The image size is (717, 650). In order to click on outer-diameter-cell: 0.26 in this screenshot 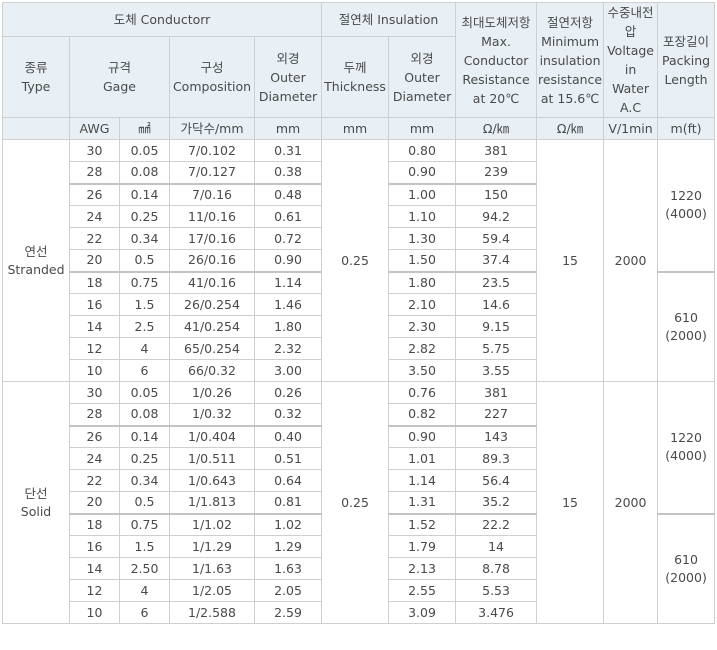, I will do `click(288, 392)`.